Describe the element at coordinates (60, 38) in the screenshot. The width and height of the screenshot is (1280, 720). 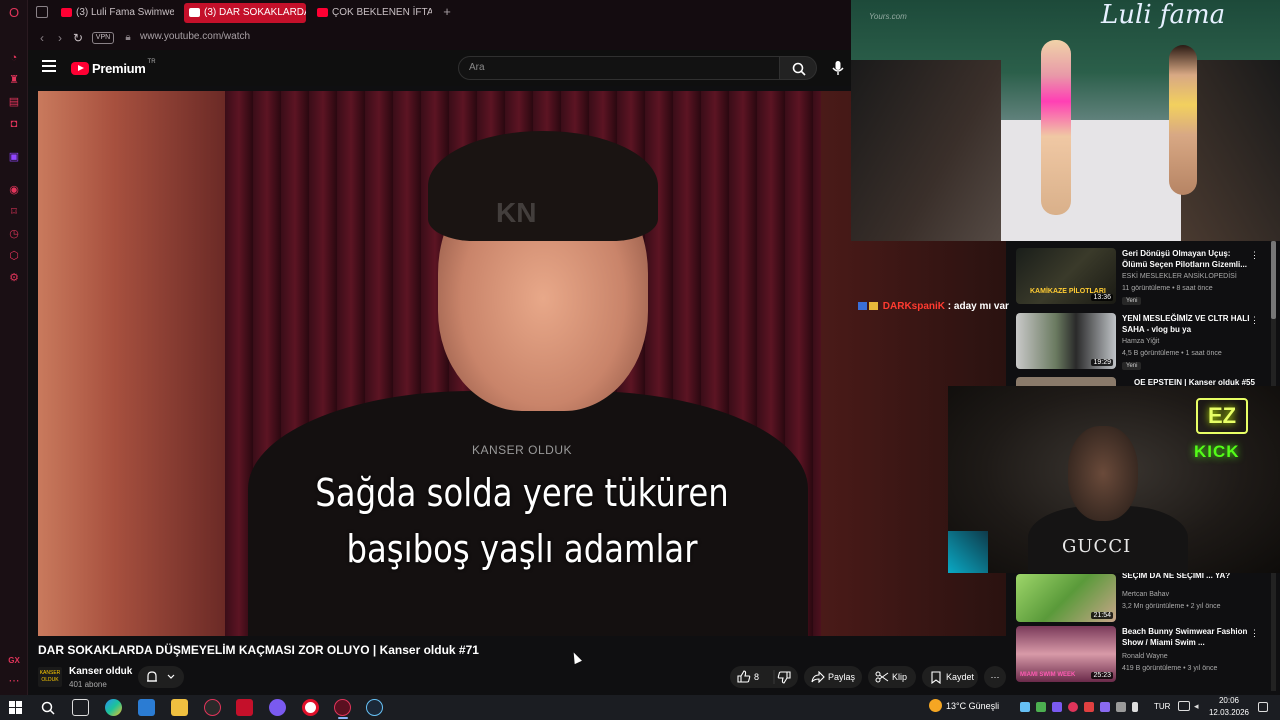
I see `forward-arrow-icon: ›` at that location.